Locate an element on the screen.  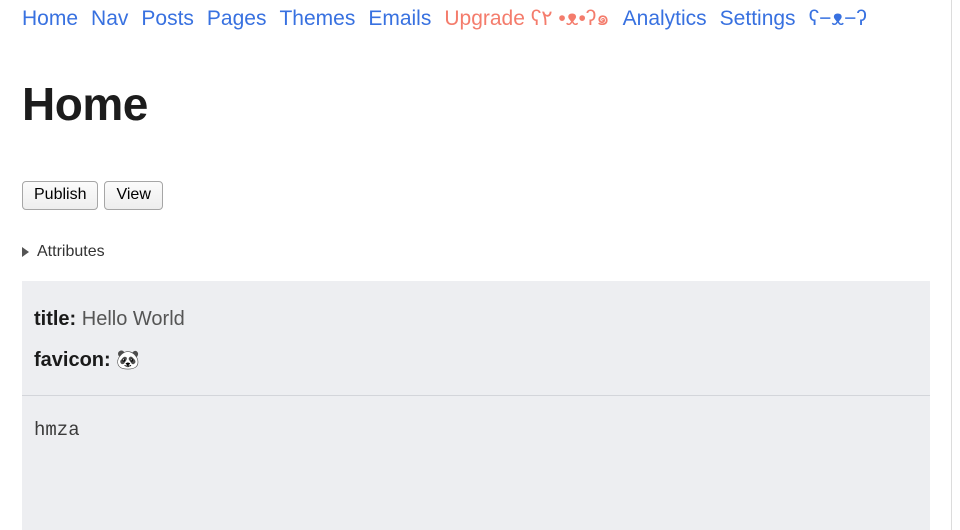
attributes-details: Attributes is located at coordinates (476, 252).